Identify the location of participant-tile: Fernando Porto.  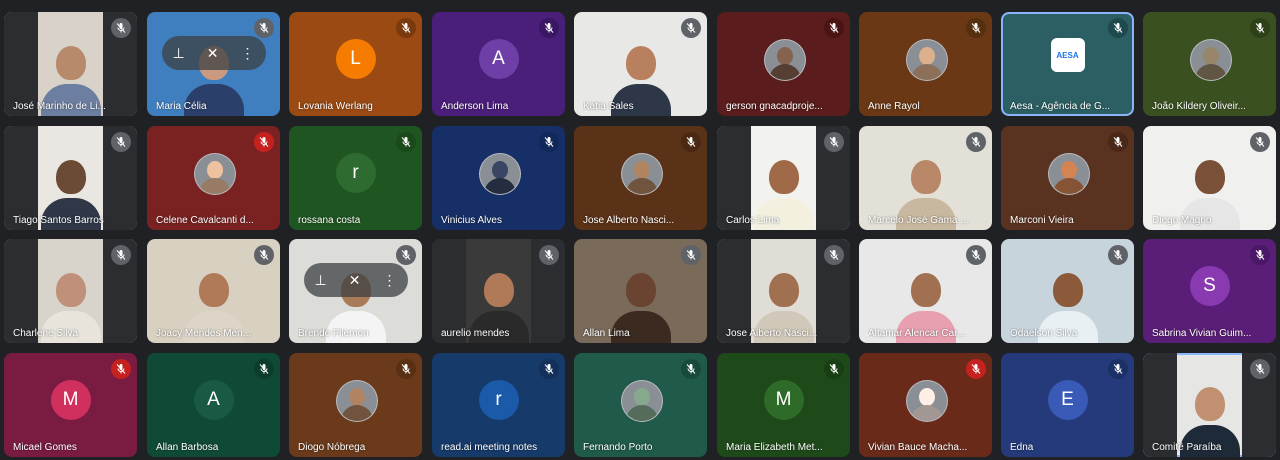
(640, 405).